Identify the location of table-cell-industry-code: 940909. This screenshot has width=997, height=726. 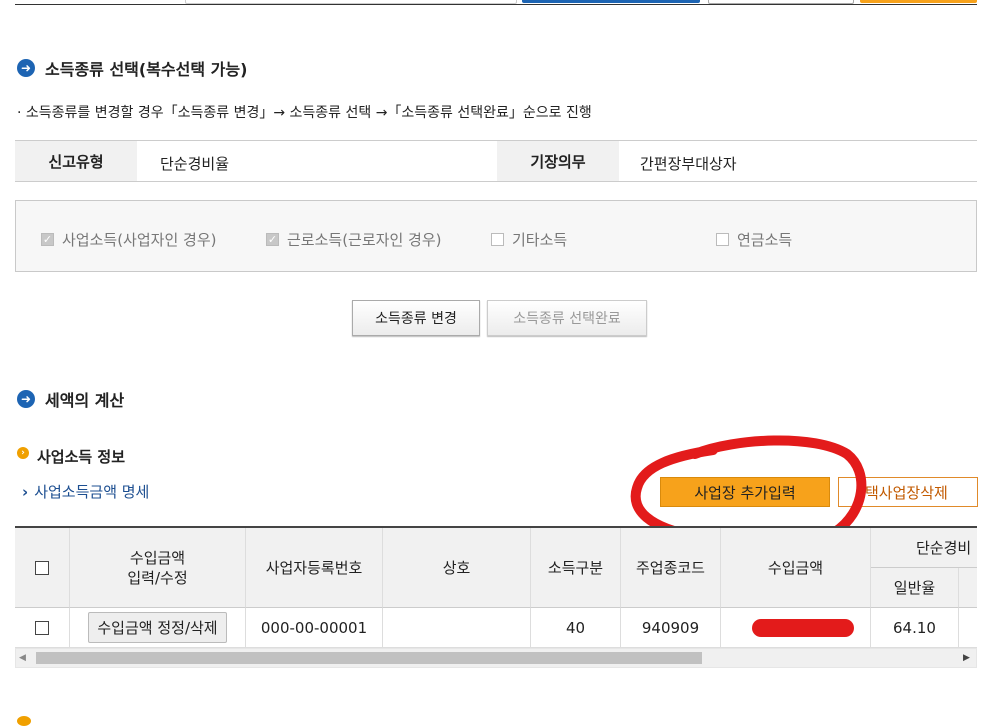
(671, 628).